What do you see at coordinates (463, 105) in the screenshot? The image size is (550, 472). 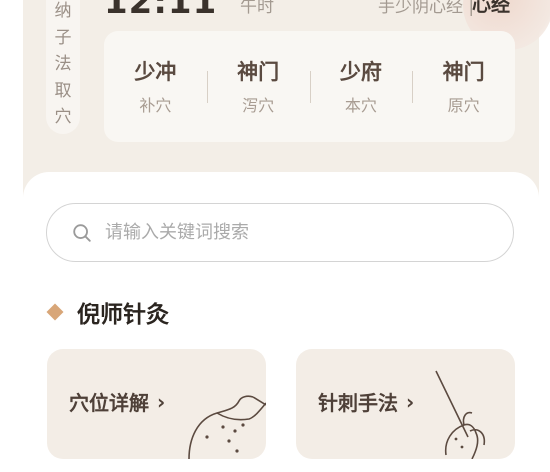 I see `acupoint-type: 原穴` at bounding box center [463, 105].